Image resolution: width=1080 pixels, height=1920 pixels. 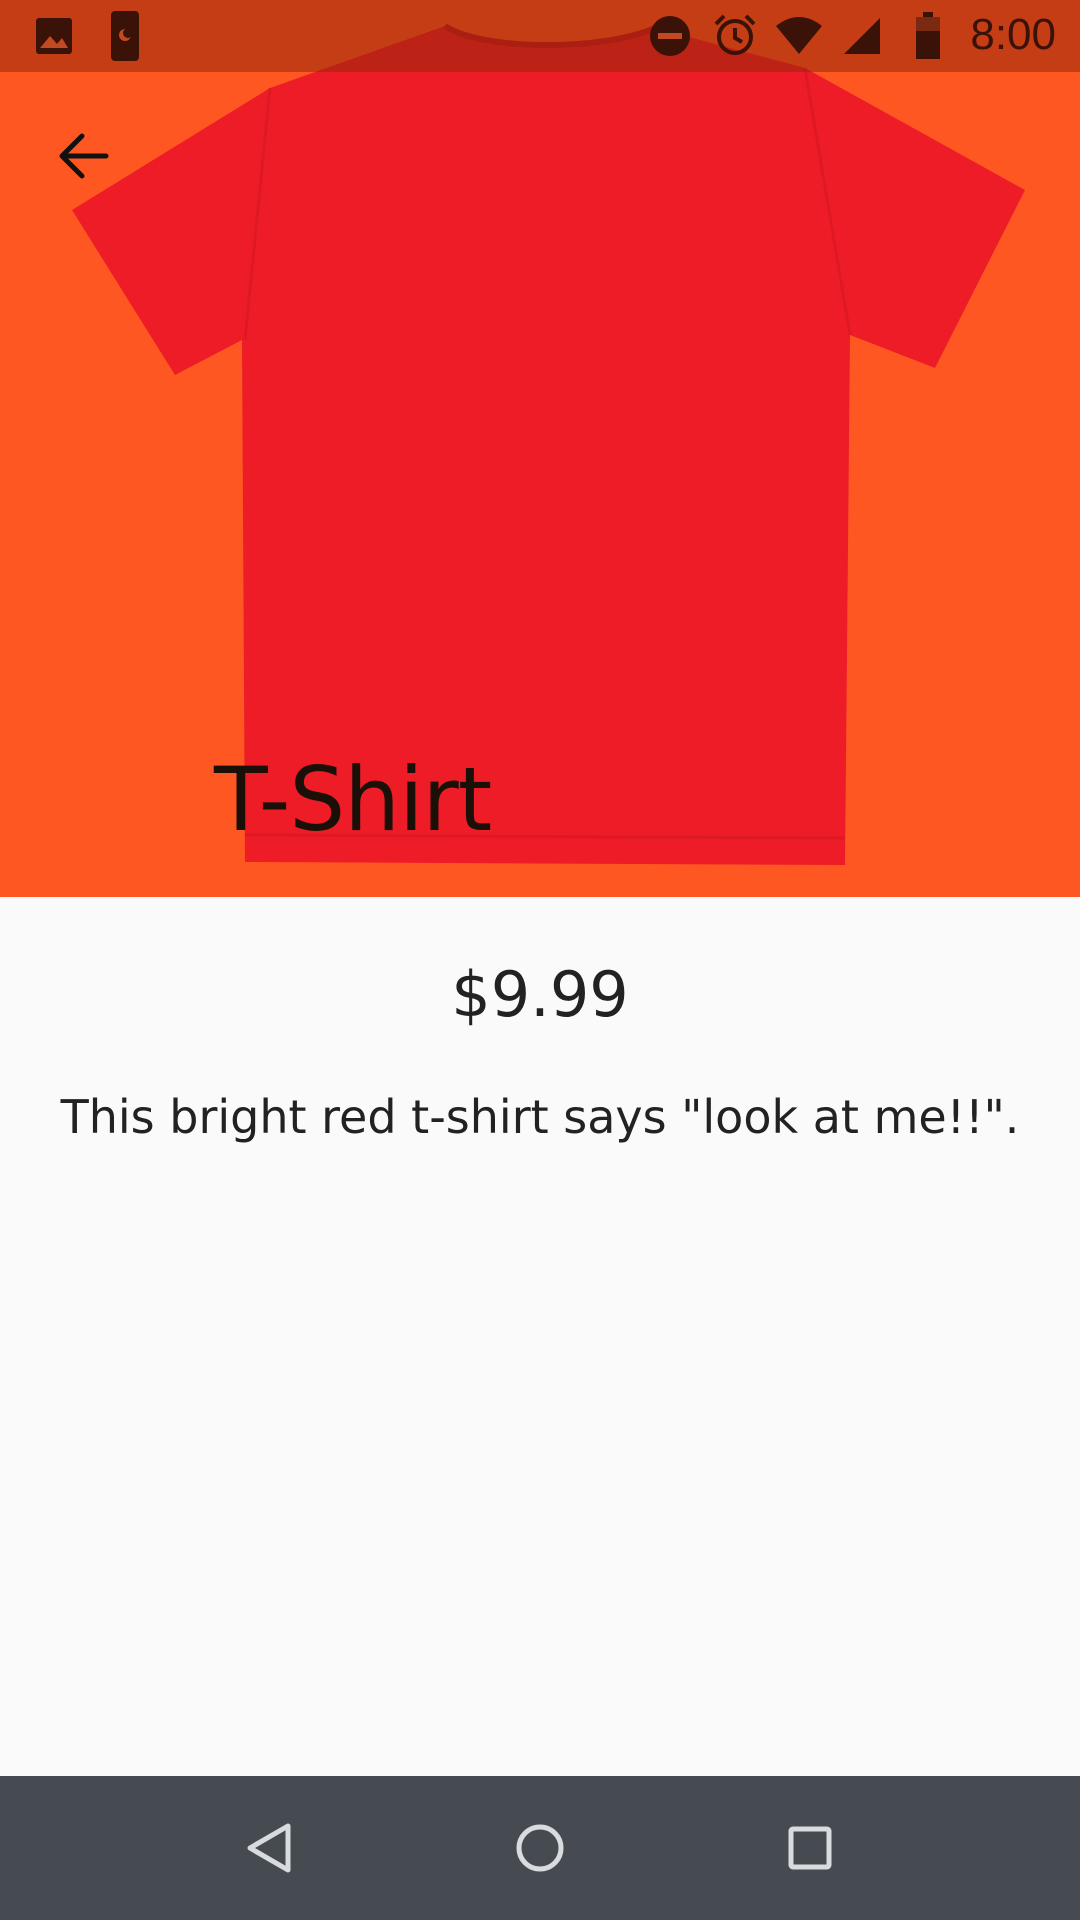 I want to click on back-button, so click(x=84, y=156).